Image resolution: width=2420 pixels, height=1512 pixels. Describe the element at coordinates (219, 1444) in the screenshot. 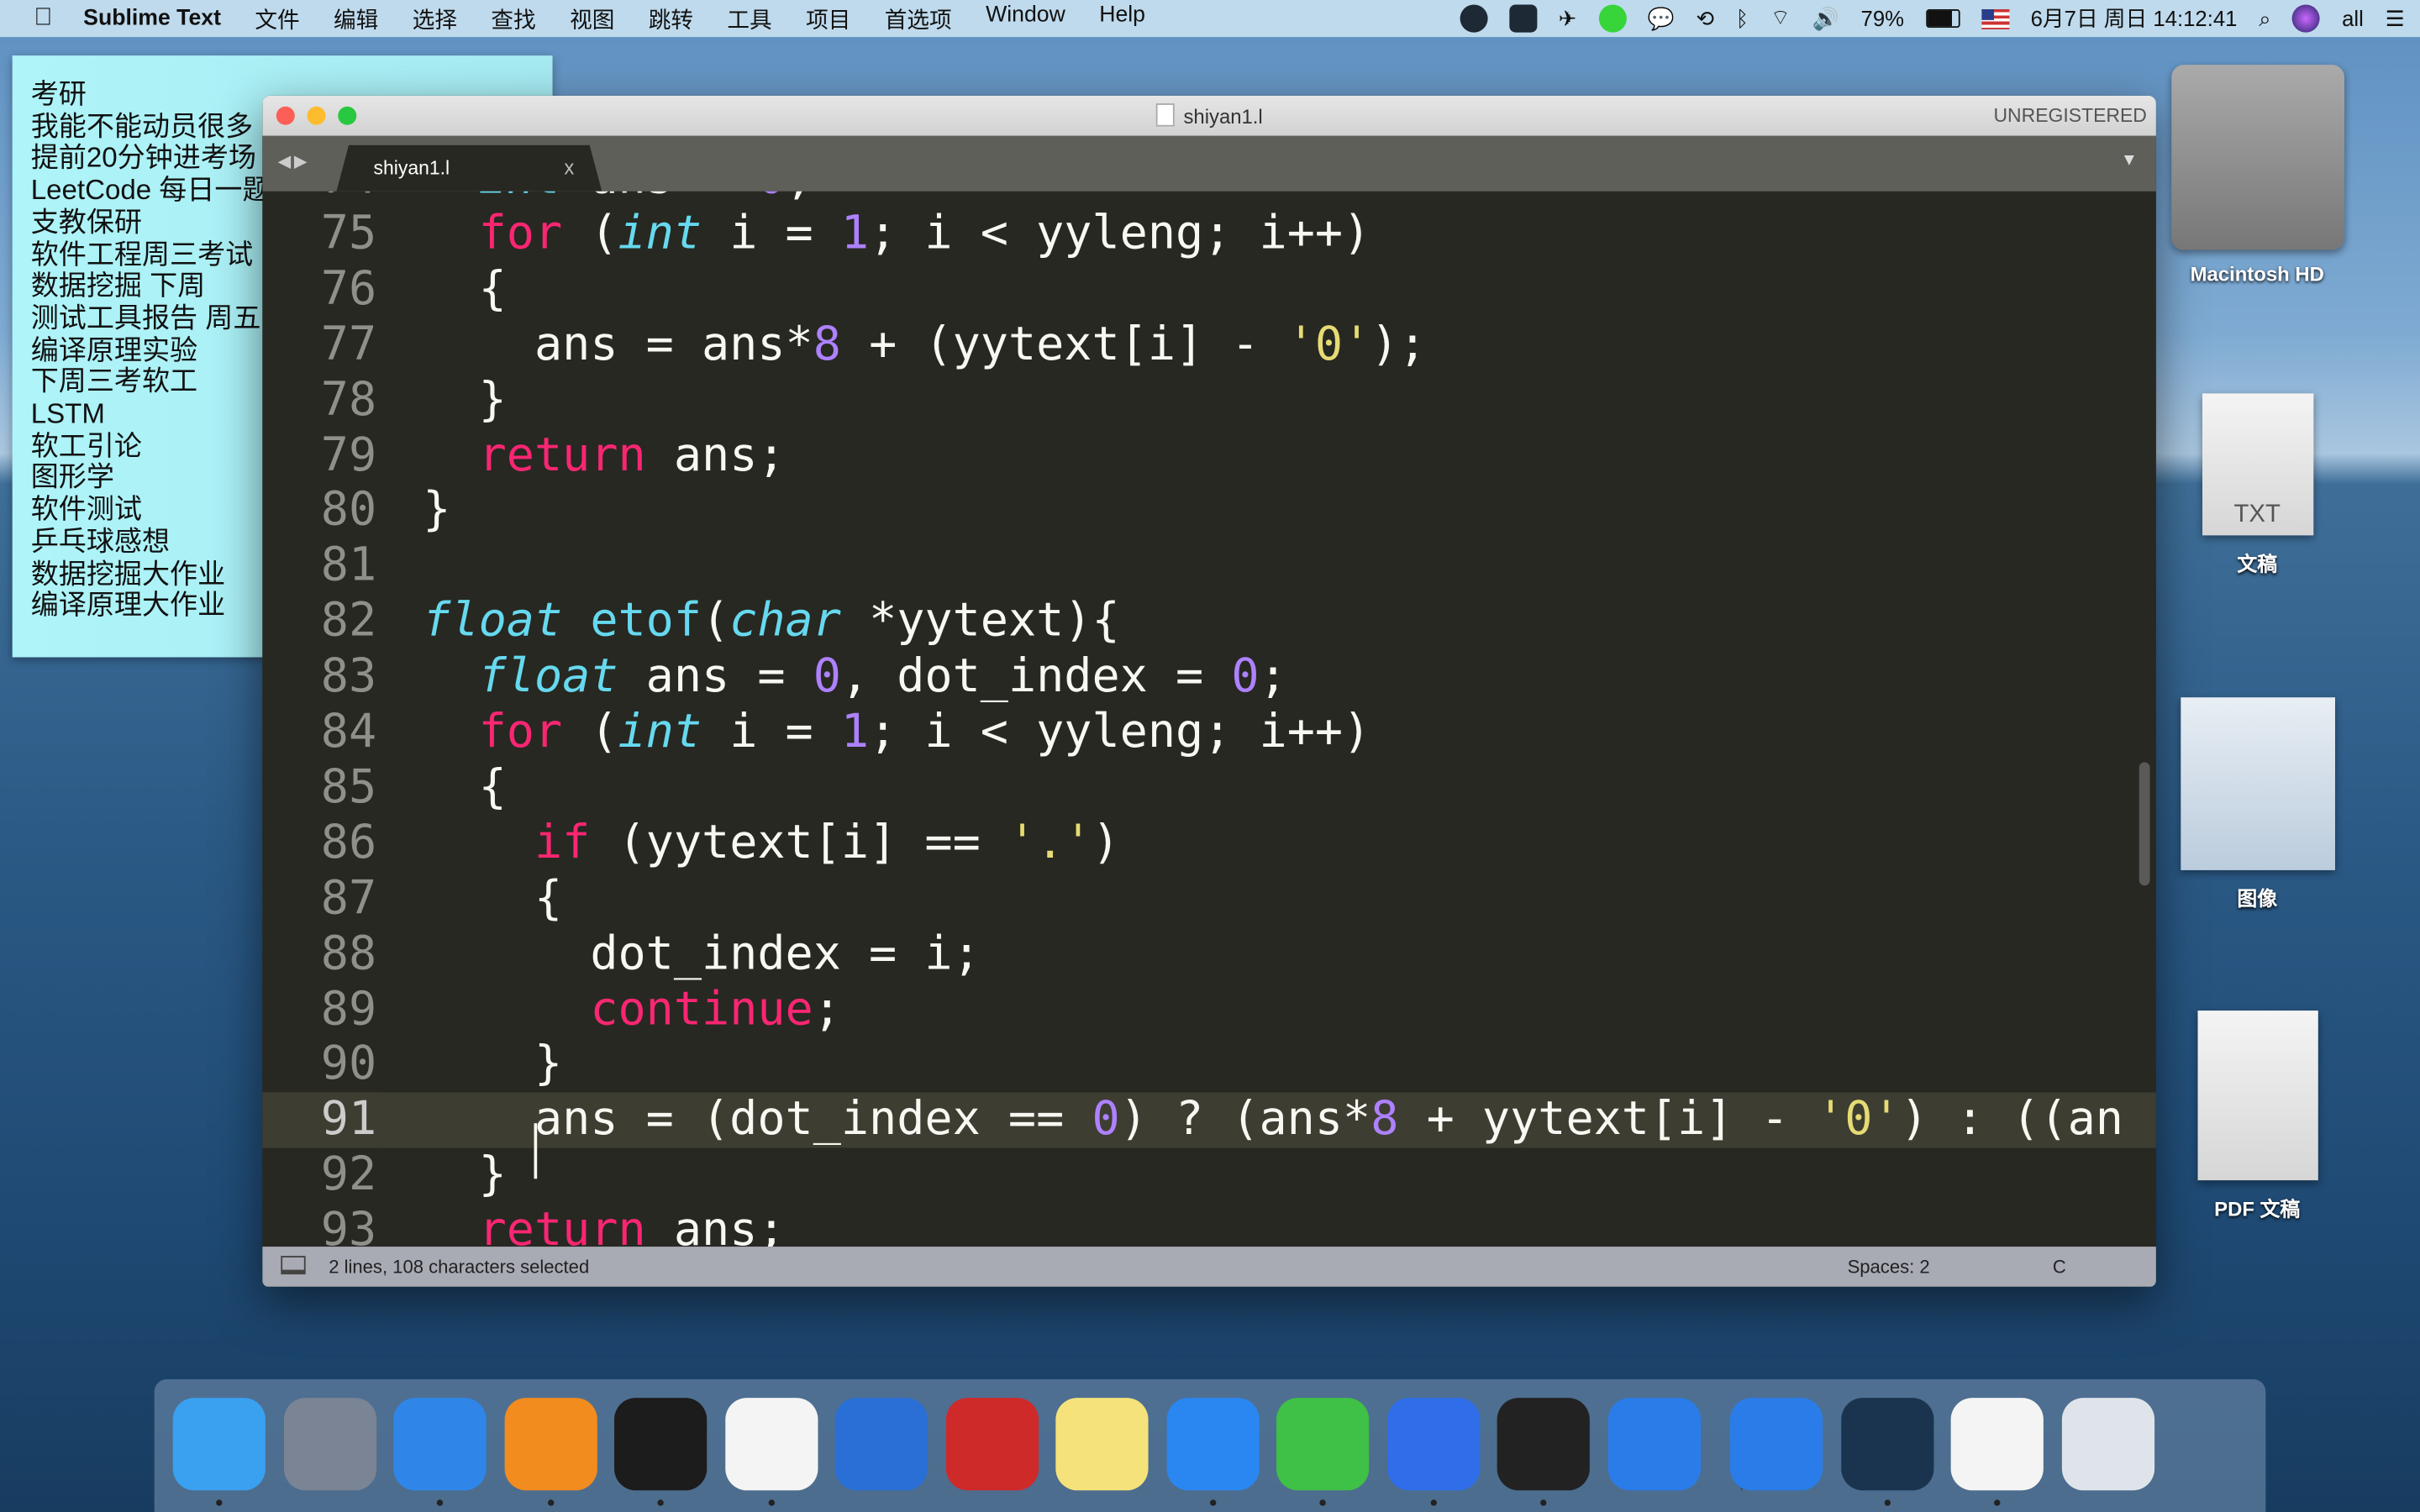

I see `dock-finder-icon` at that location.